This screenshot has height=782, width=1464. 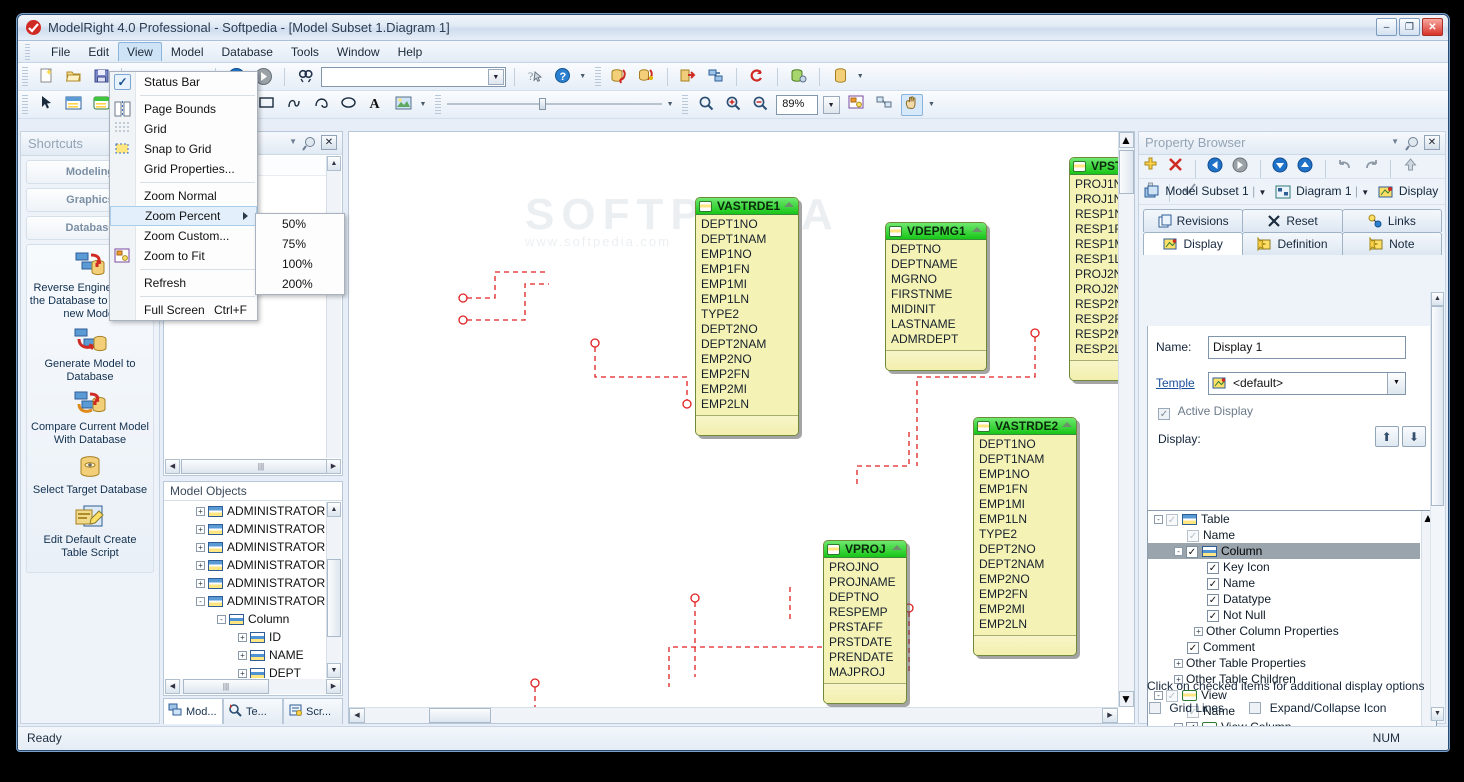 What do you see at coordinates (1096, 319) in the screenshot?
I see `er-column: RESP2FN` at bounding box center [1096, 319].